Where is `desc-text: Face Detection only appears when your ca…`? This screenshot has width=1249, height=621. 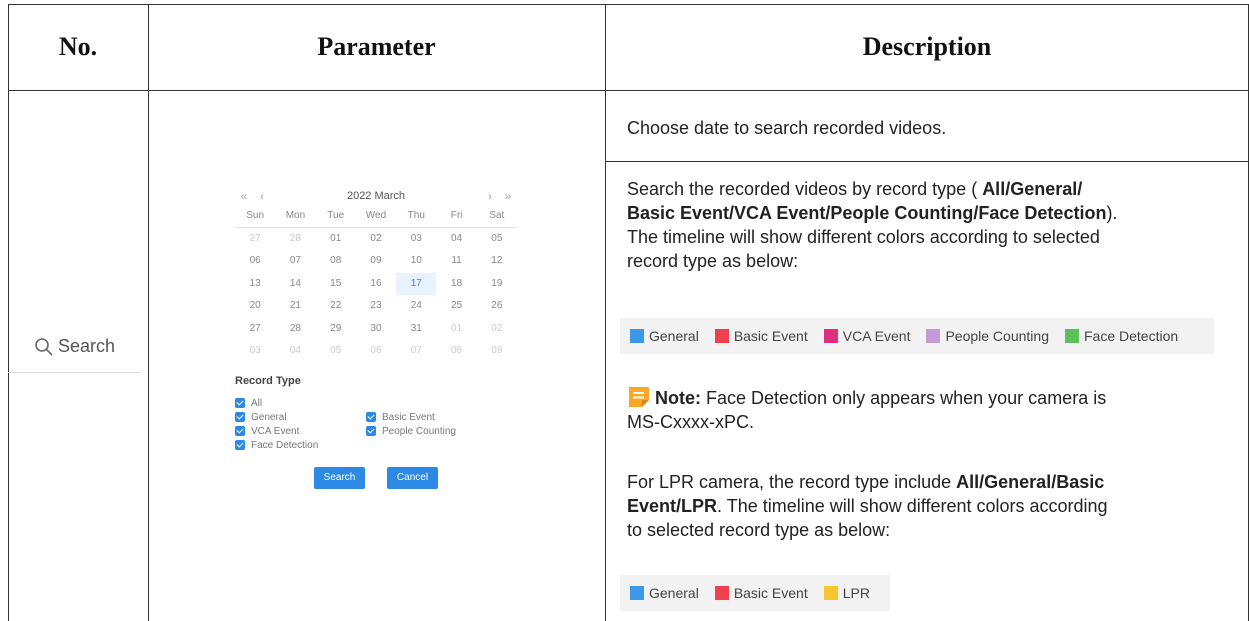 desc-text: Face Detection only appears when your ca… is located at coordinates (904, 398).